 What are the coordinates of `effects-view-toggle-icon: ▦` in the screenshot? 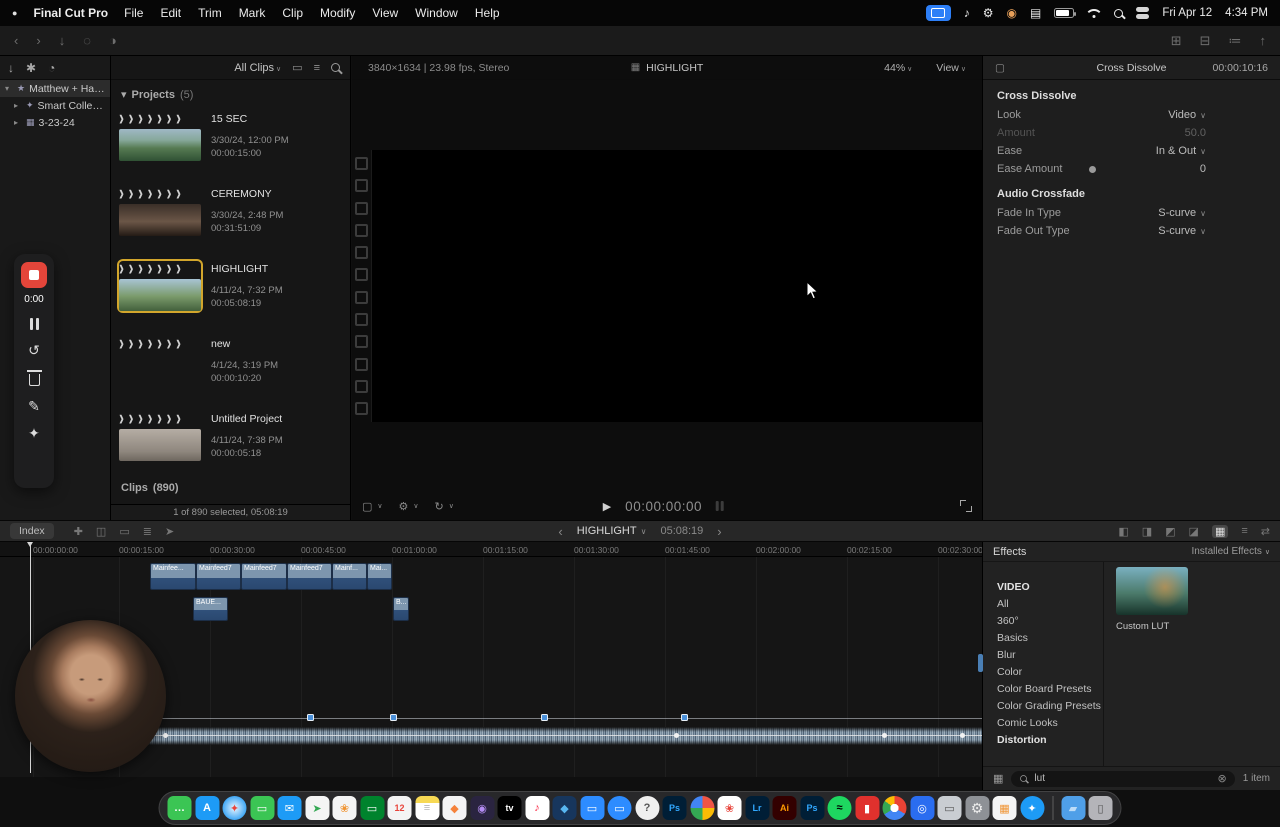 It's located at (998, 778).